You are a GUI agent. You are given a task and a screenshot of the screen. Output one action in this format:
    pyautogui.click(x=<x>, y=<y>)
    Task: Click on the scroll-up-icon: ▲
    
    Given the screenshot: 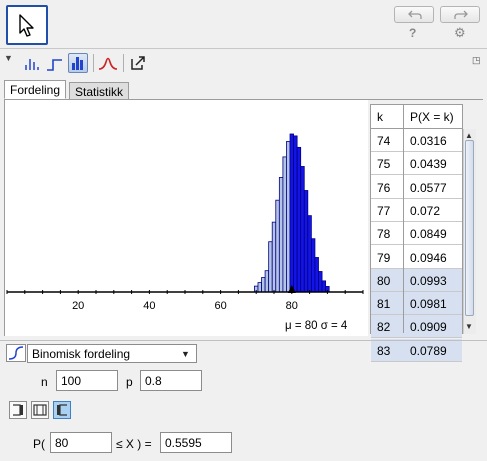 What is the action you would take?
    pyautogui.click(x=469, y=135)
    